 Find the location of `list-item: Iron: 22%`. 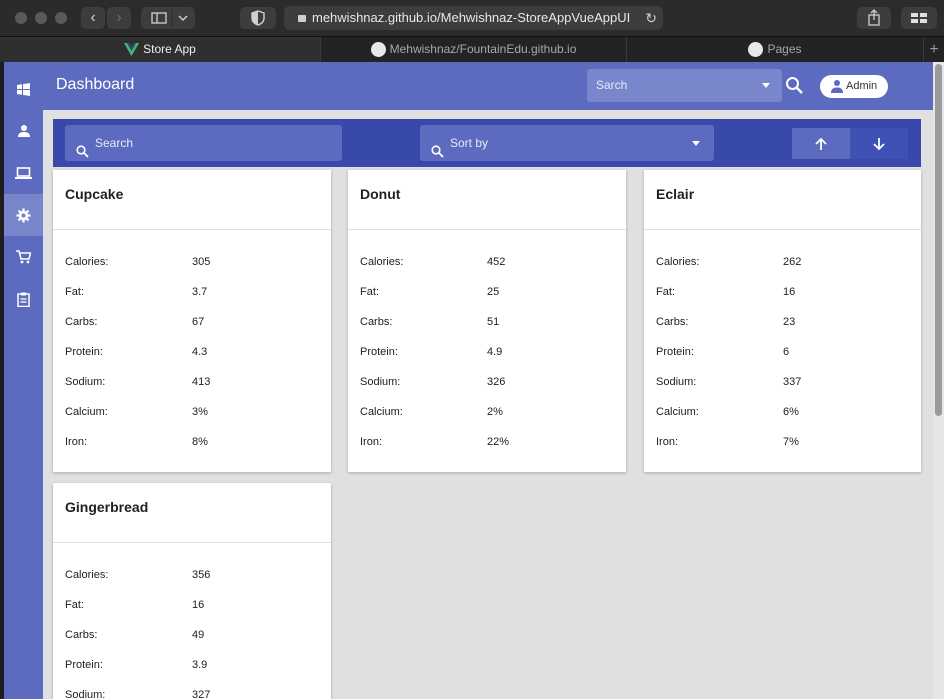

list-item: Iron: 22% is located at coordinates (487, 451).